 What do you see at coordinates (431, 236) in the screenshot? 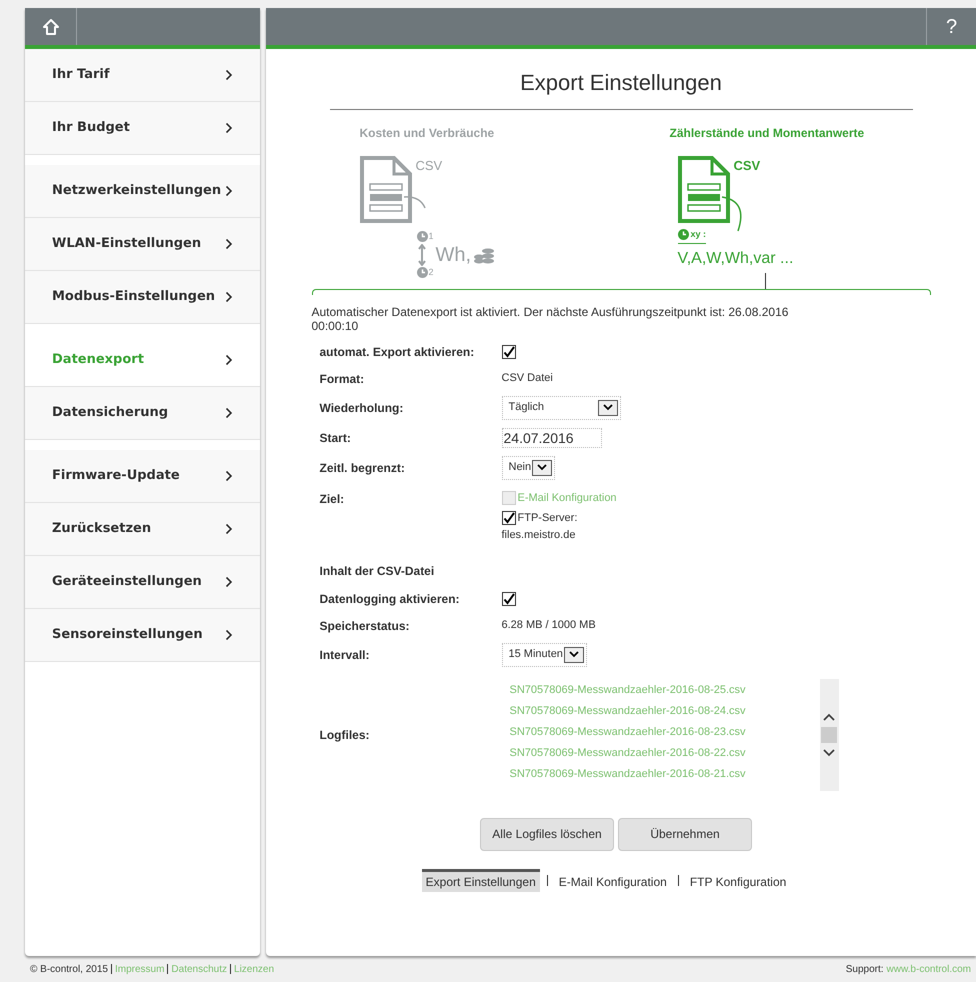
I see `time-index: 1` at bounding box center [431, 236].